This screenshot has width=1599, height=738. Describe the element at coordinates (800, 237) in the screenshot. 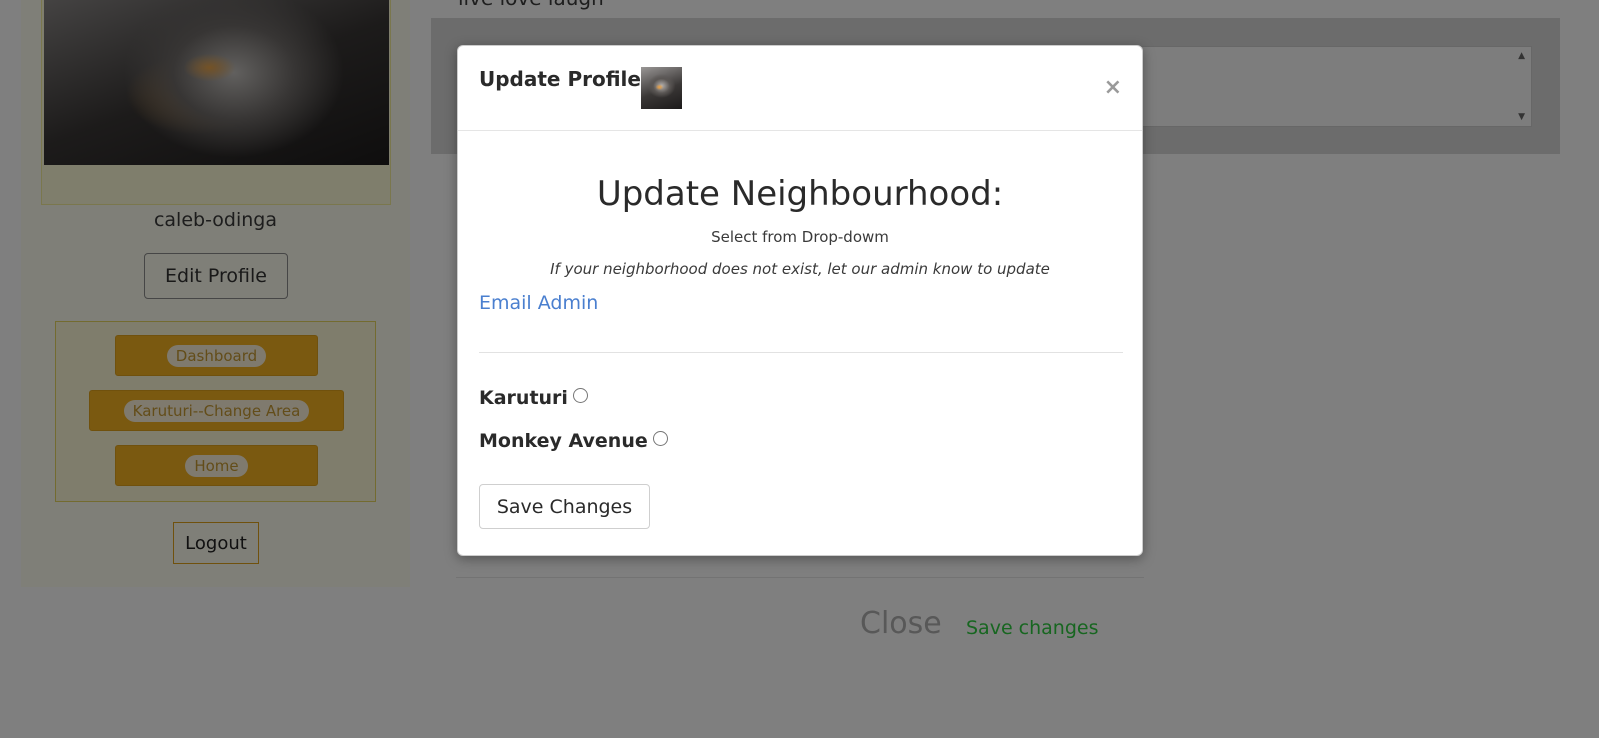

I see `select-hint: Select from Drop-dowm` at that location.